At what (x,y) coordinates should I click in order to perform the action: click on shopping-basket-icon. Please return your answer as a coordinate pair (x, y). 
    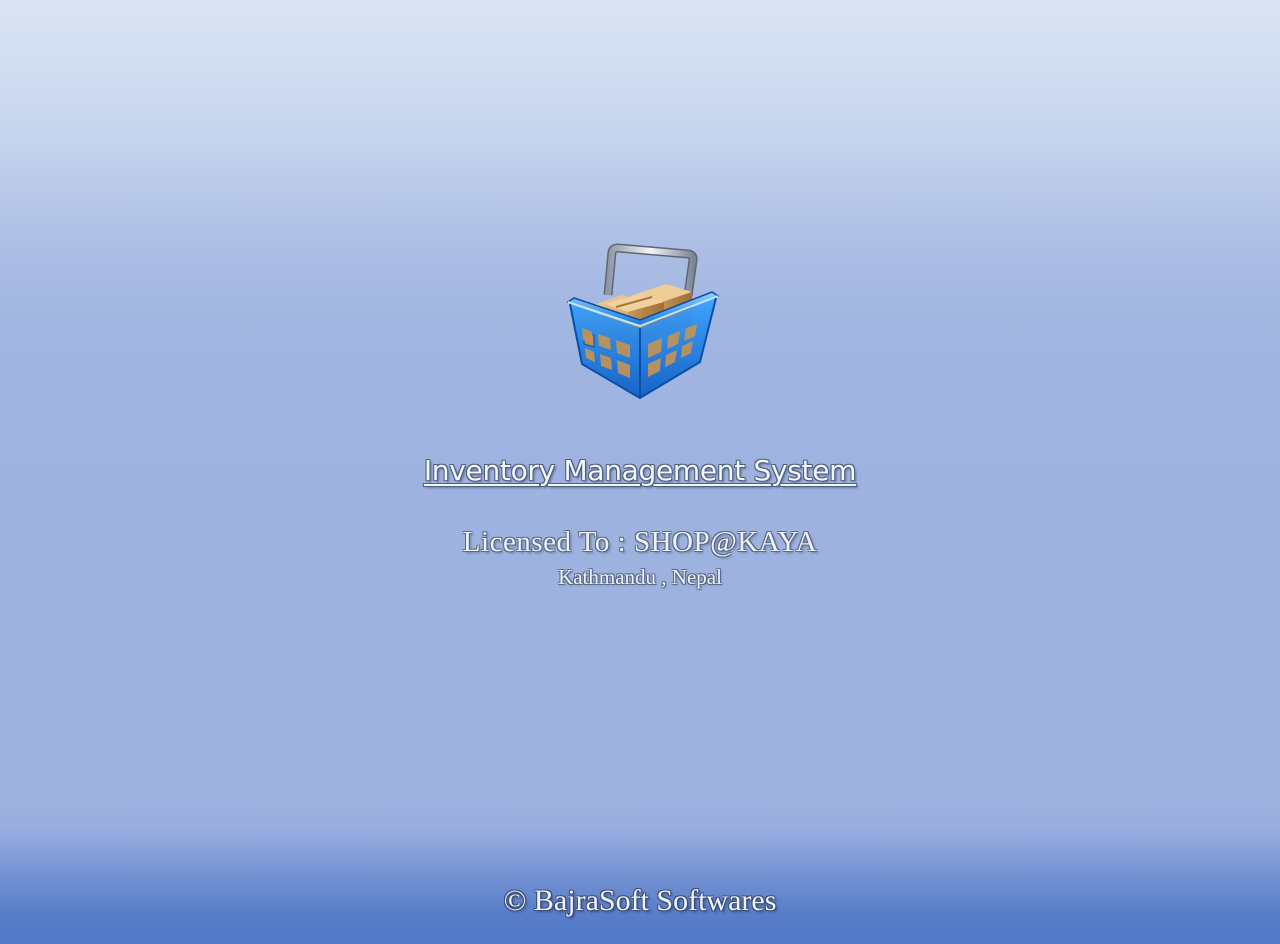
    Looking at the image, I should click on (640, 322).